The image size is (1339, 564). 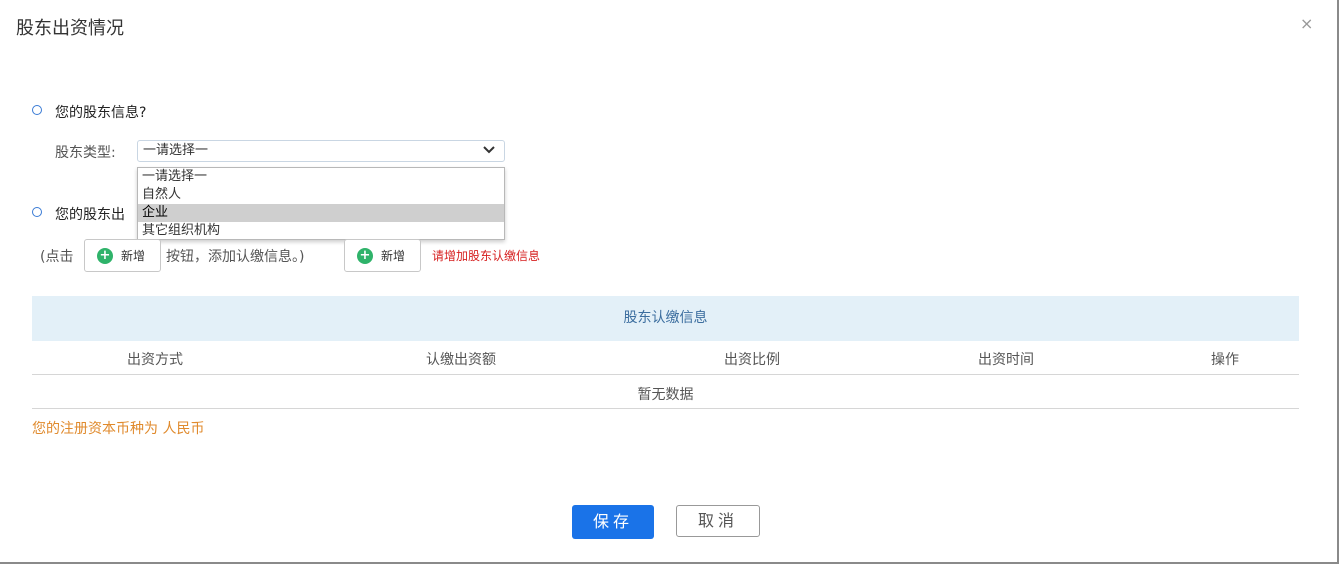 I want to click on hint-middle: 按钮，添加认缴信息。), so click(x=235, y=257).